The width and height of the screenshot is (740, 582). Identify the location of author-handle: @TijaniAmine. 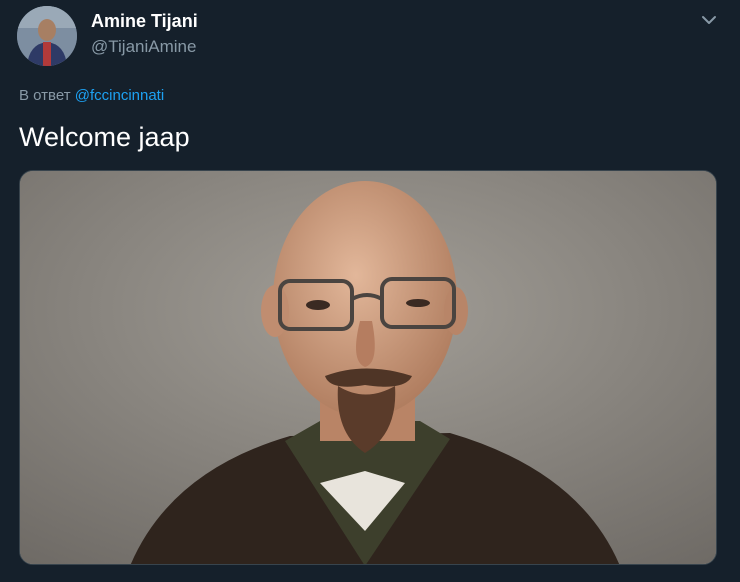
(143, 47).